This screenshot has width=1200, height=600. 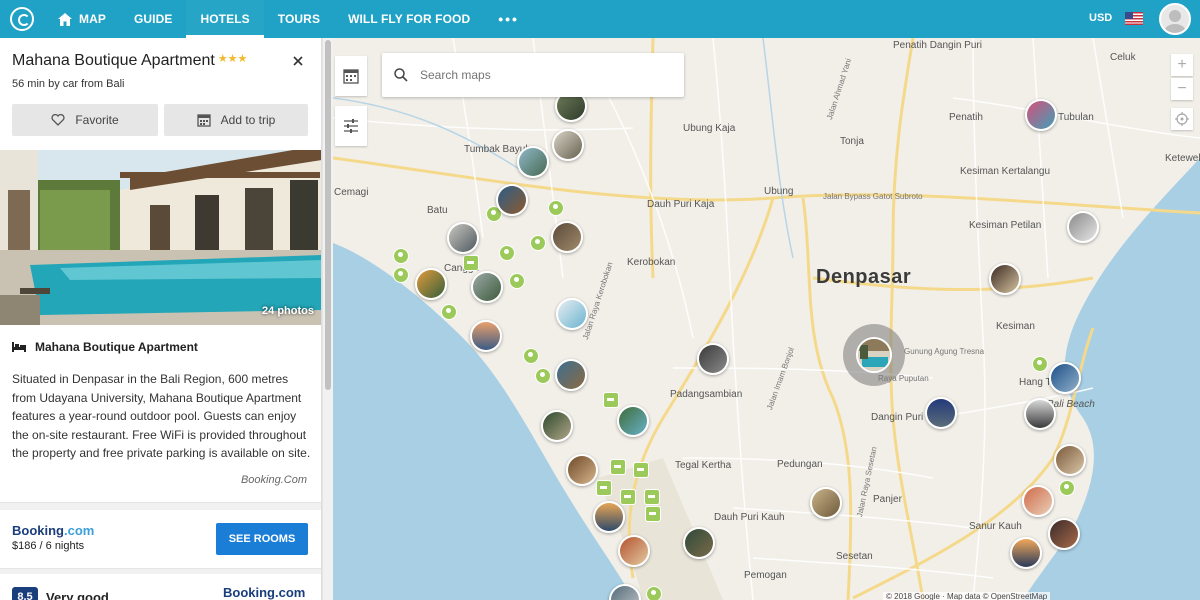 I want to click on scrollbar-thumb, so click(x=328, y=215).